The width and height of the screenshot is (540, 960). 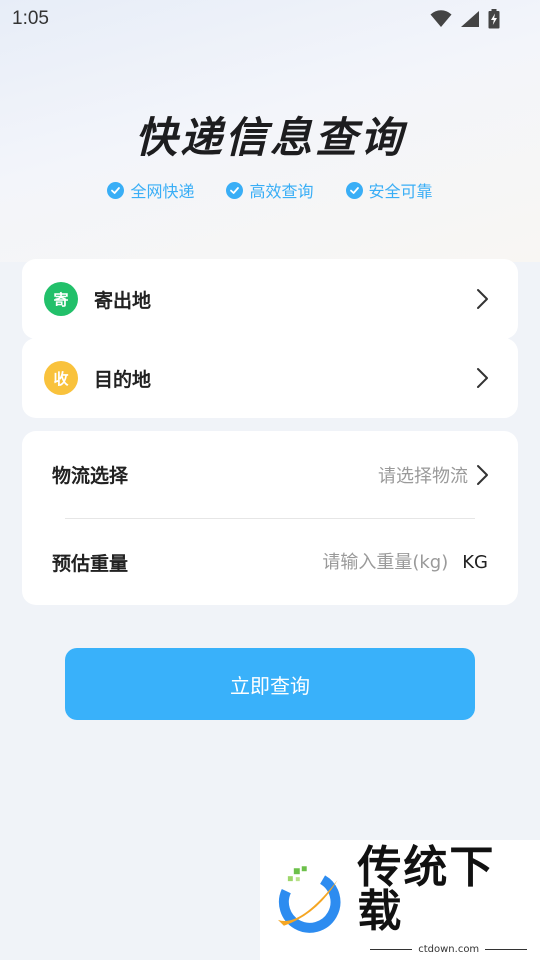 What do you see at coordinates (61, 299) in the screenshot?
I see `sender-badge: 寄` at bounding box center [61, 299].